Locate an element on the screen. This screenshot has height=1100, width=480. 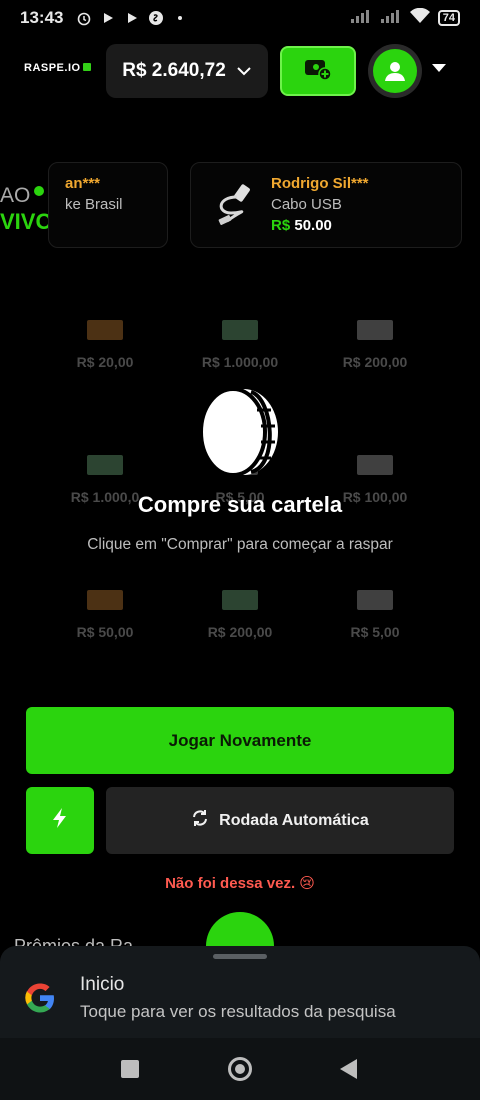
live-label-part: AO is located at coordinates (15, 195).